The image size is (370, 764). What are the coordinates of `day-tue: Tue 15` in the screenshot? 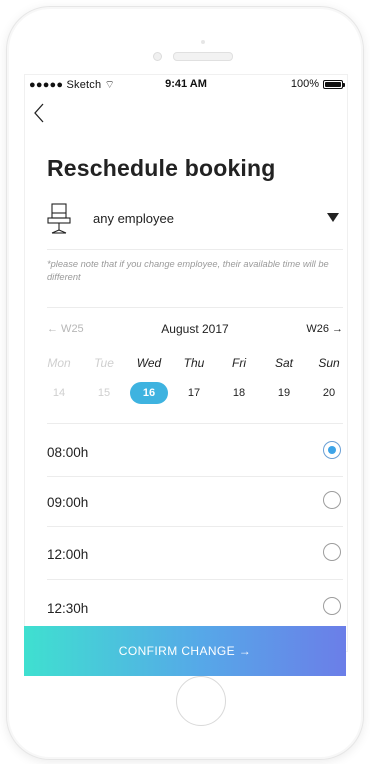 It's located at (104, 380).